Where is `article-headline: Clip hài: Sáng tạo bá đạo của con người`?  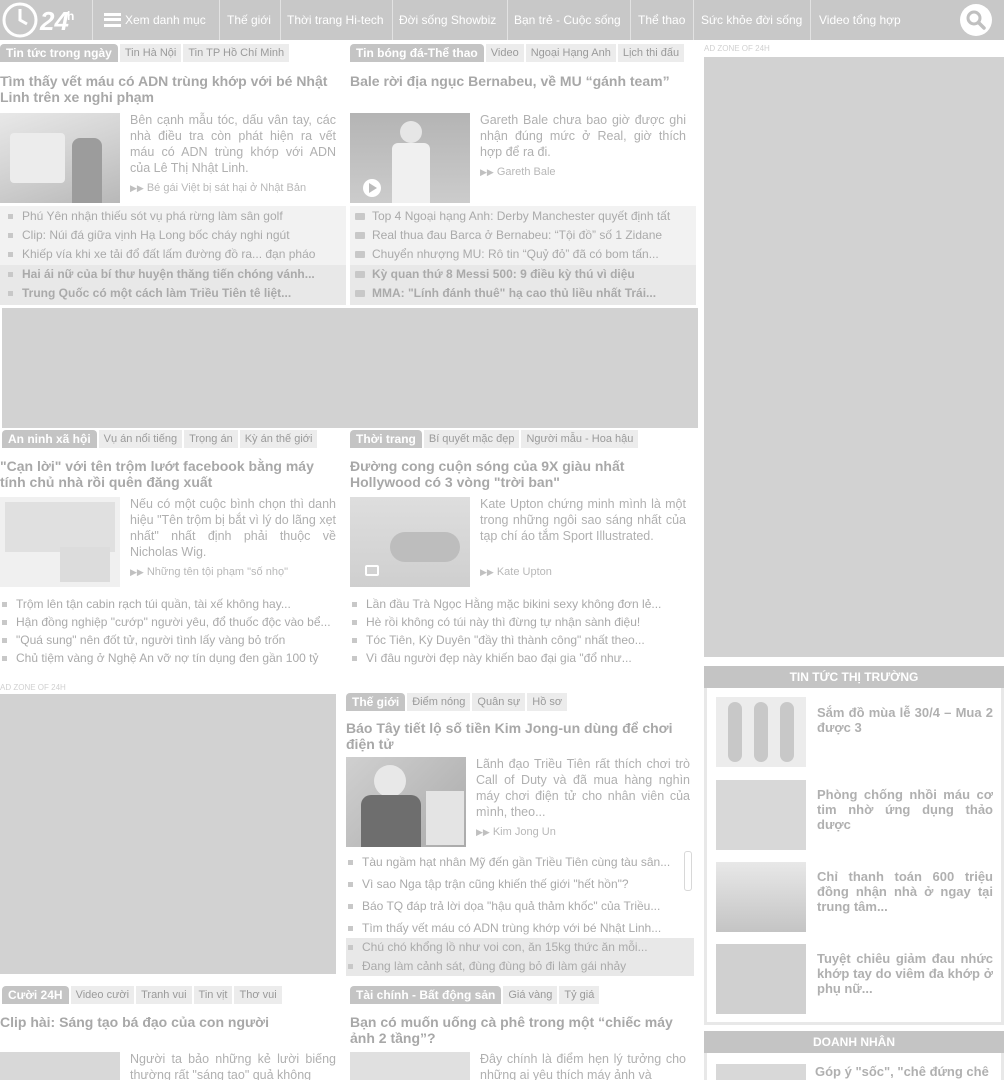 article-headline: Clip hài: Sáng tạo bá đạo của con người is located at coordinates (170, 1022).